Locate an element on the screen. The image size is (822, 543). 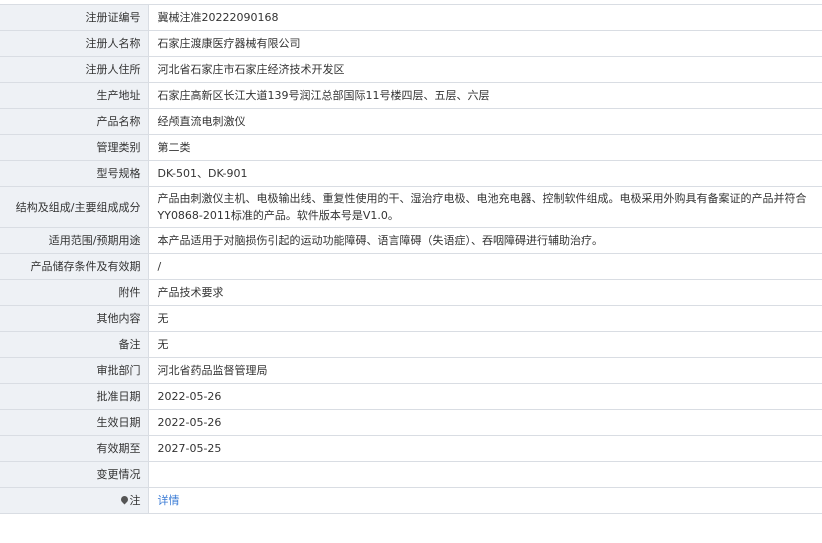
table-row: 生产地址 石家庄高新区长江大道139号润江总部国际11号楼四层、五层、六层 is located at coordinates (411, 95).